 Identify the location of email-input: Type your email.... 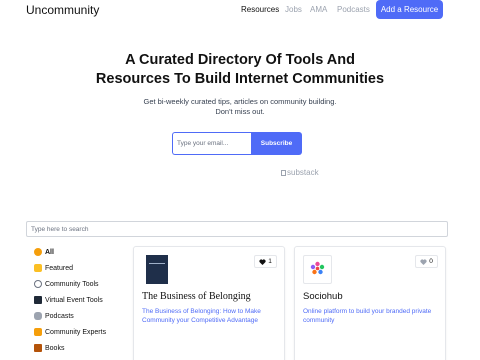
(212, 143).